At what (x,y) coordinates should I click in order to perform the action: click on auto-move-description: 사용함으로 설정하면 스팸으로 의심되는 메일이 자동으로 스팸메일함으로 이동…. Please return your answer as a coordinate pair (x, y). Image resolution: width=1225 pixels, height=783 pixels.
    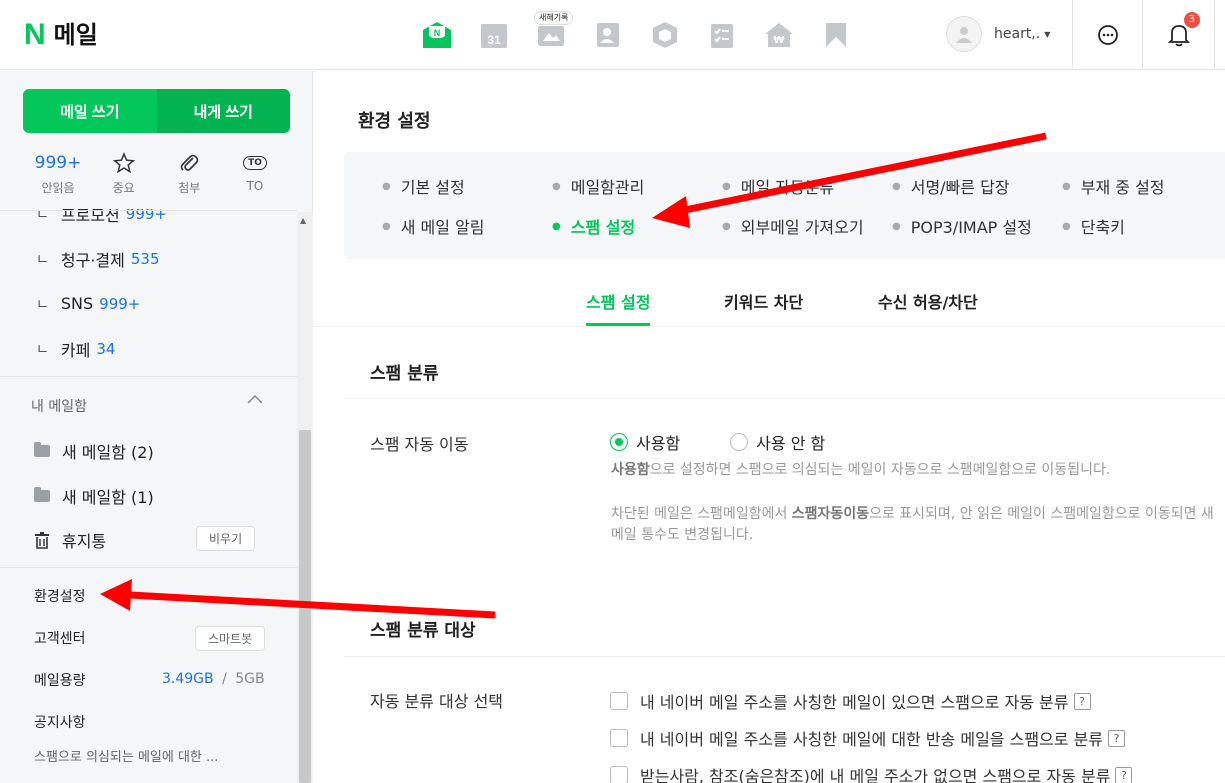
    Looking at the image, I should click on (861, 470).